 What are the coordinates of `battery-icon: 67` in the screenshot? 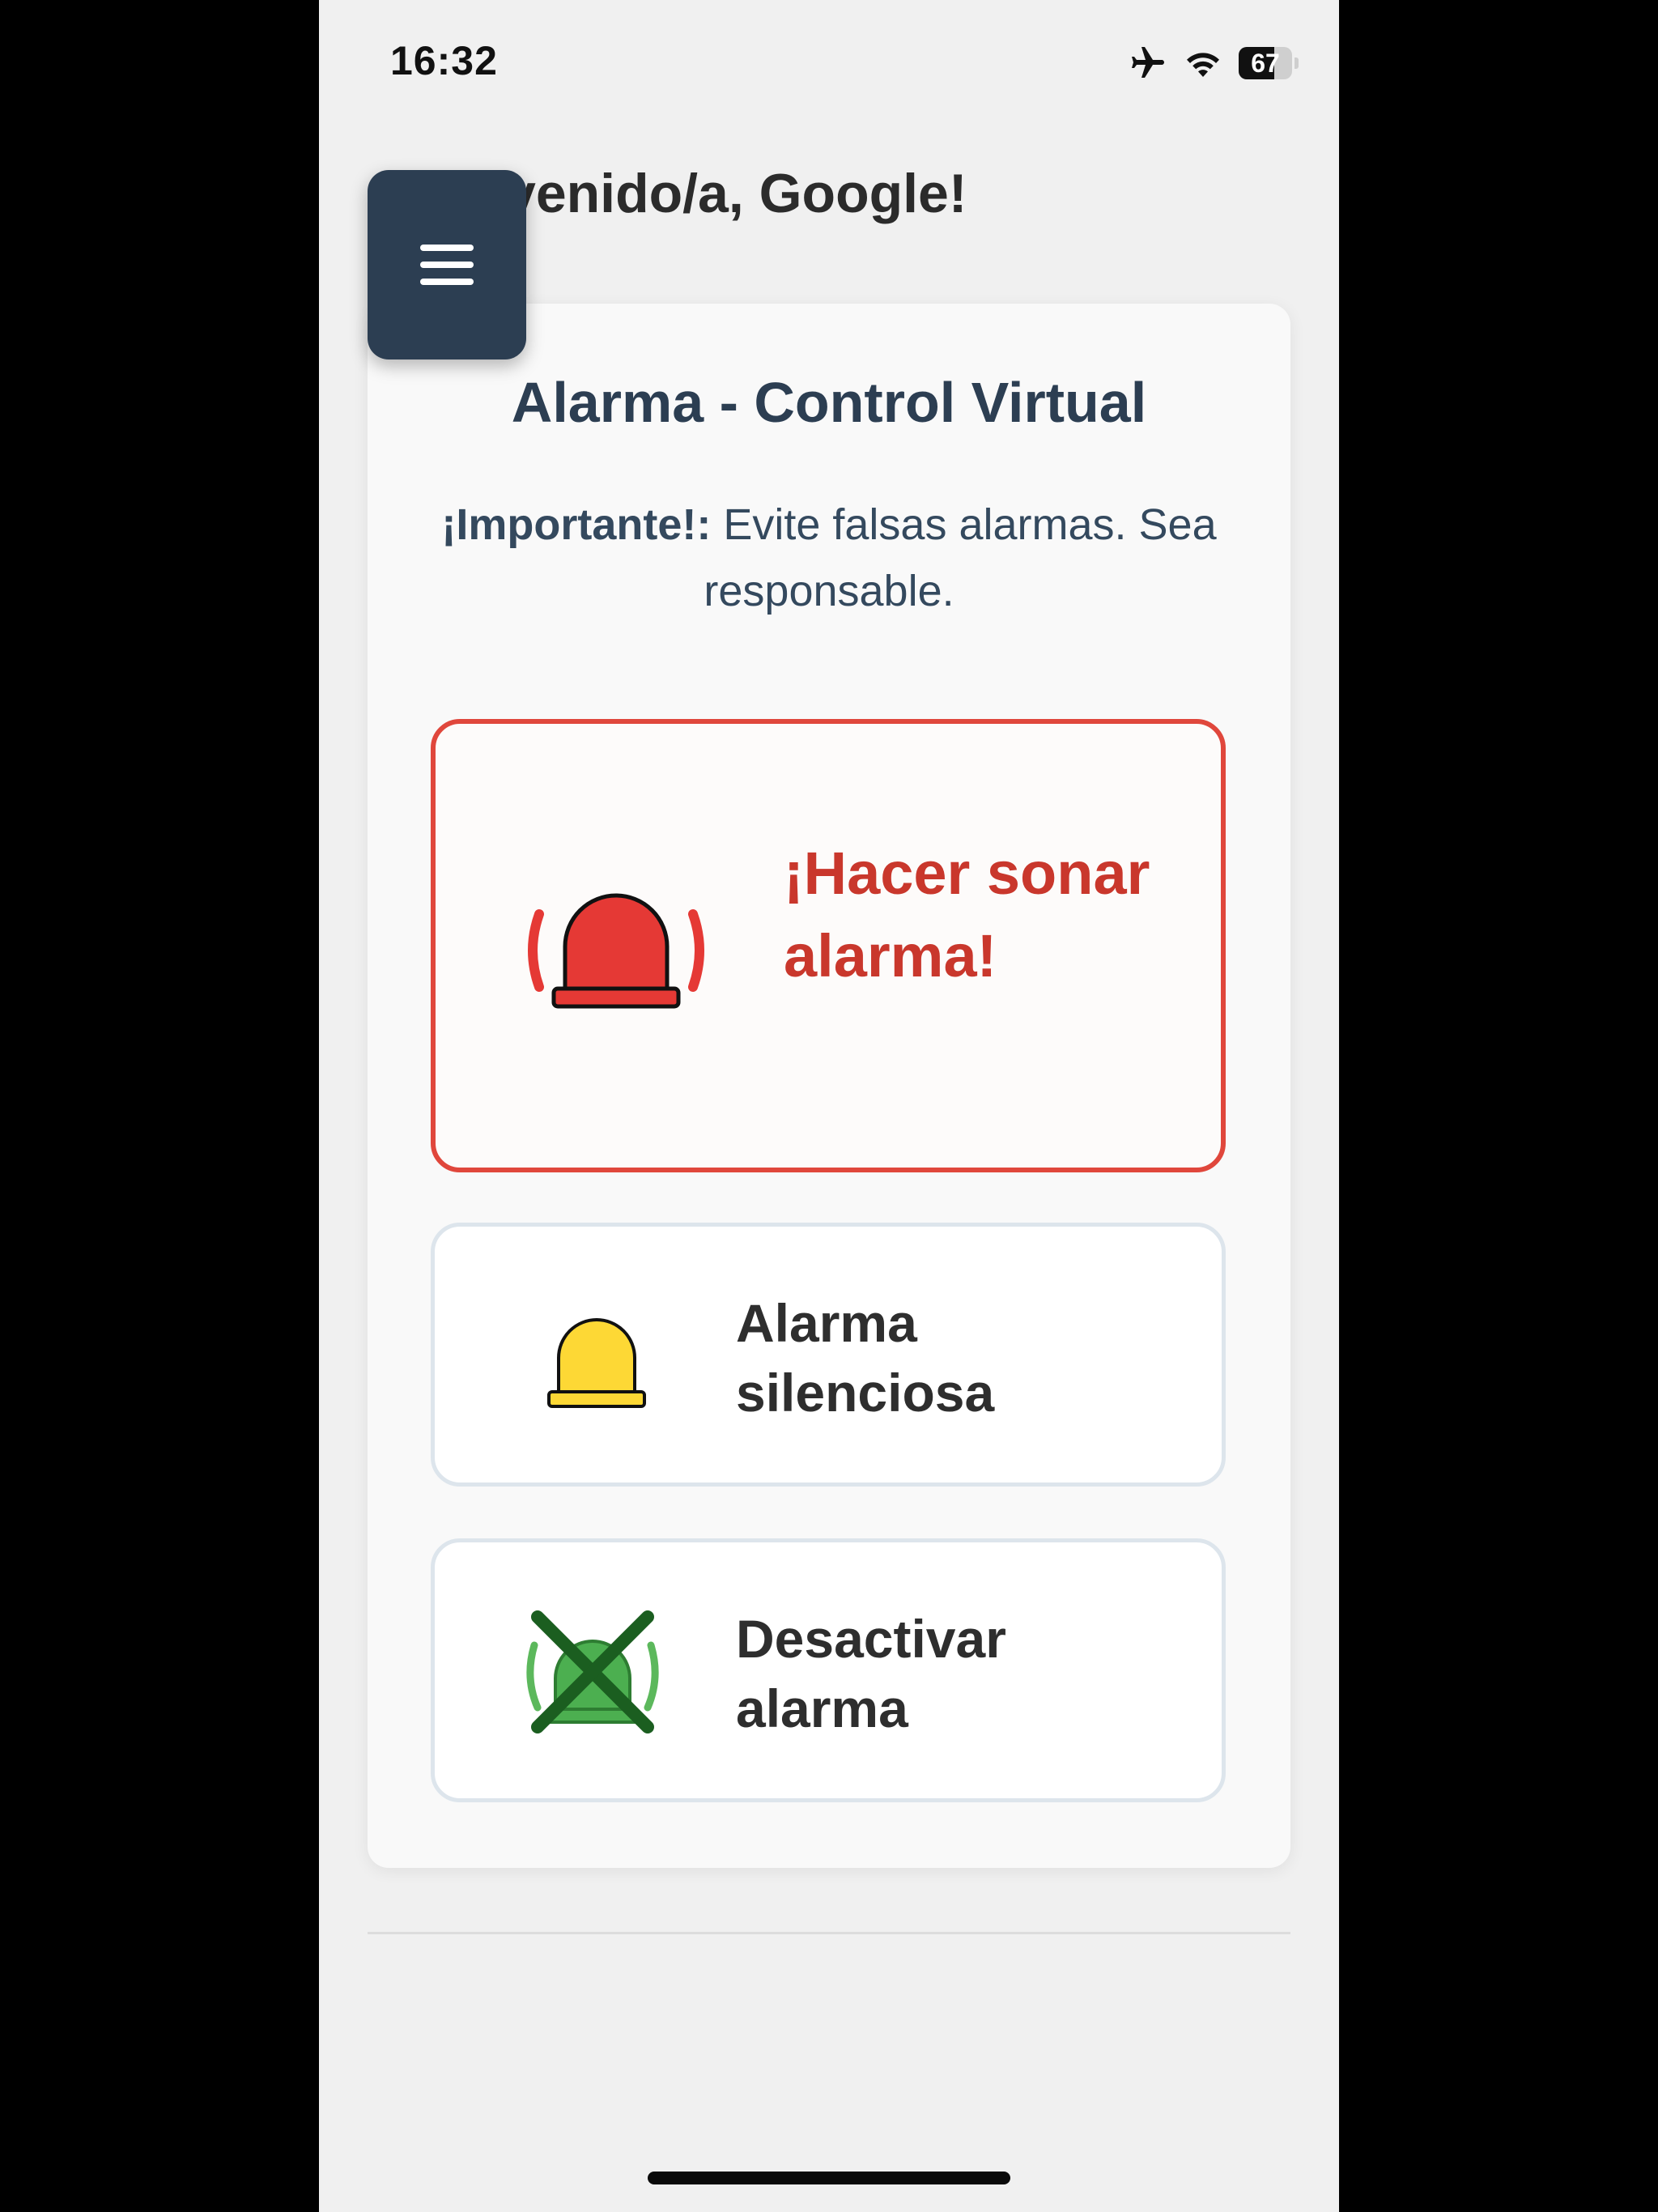 It's located at (1269, 63).